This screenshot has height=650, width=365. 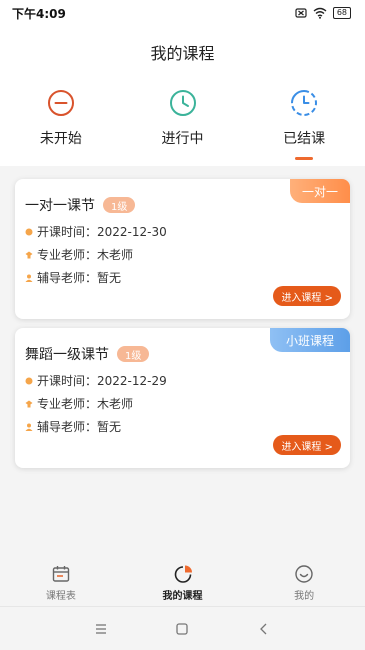 I want to click on tabbar-label: 我的, so click(x=304, y=596).